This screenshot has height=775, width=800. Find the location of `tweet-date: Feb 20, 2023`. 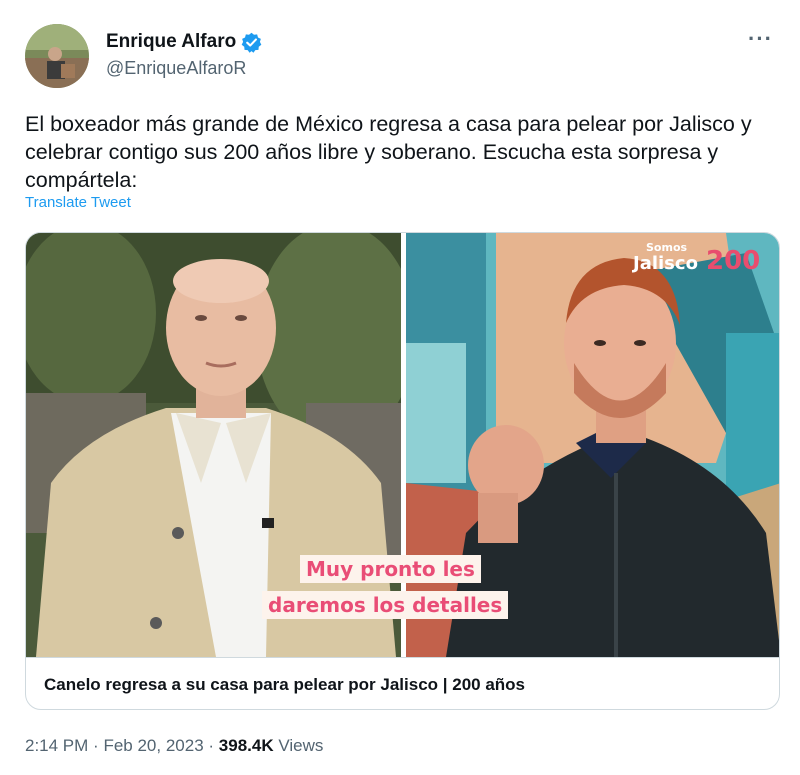

tweet-date: Feb 20, 2023 is located at coordinates (153, 745).